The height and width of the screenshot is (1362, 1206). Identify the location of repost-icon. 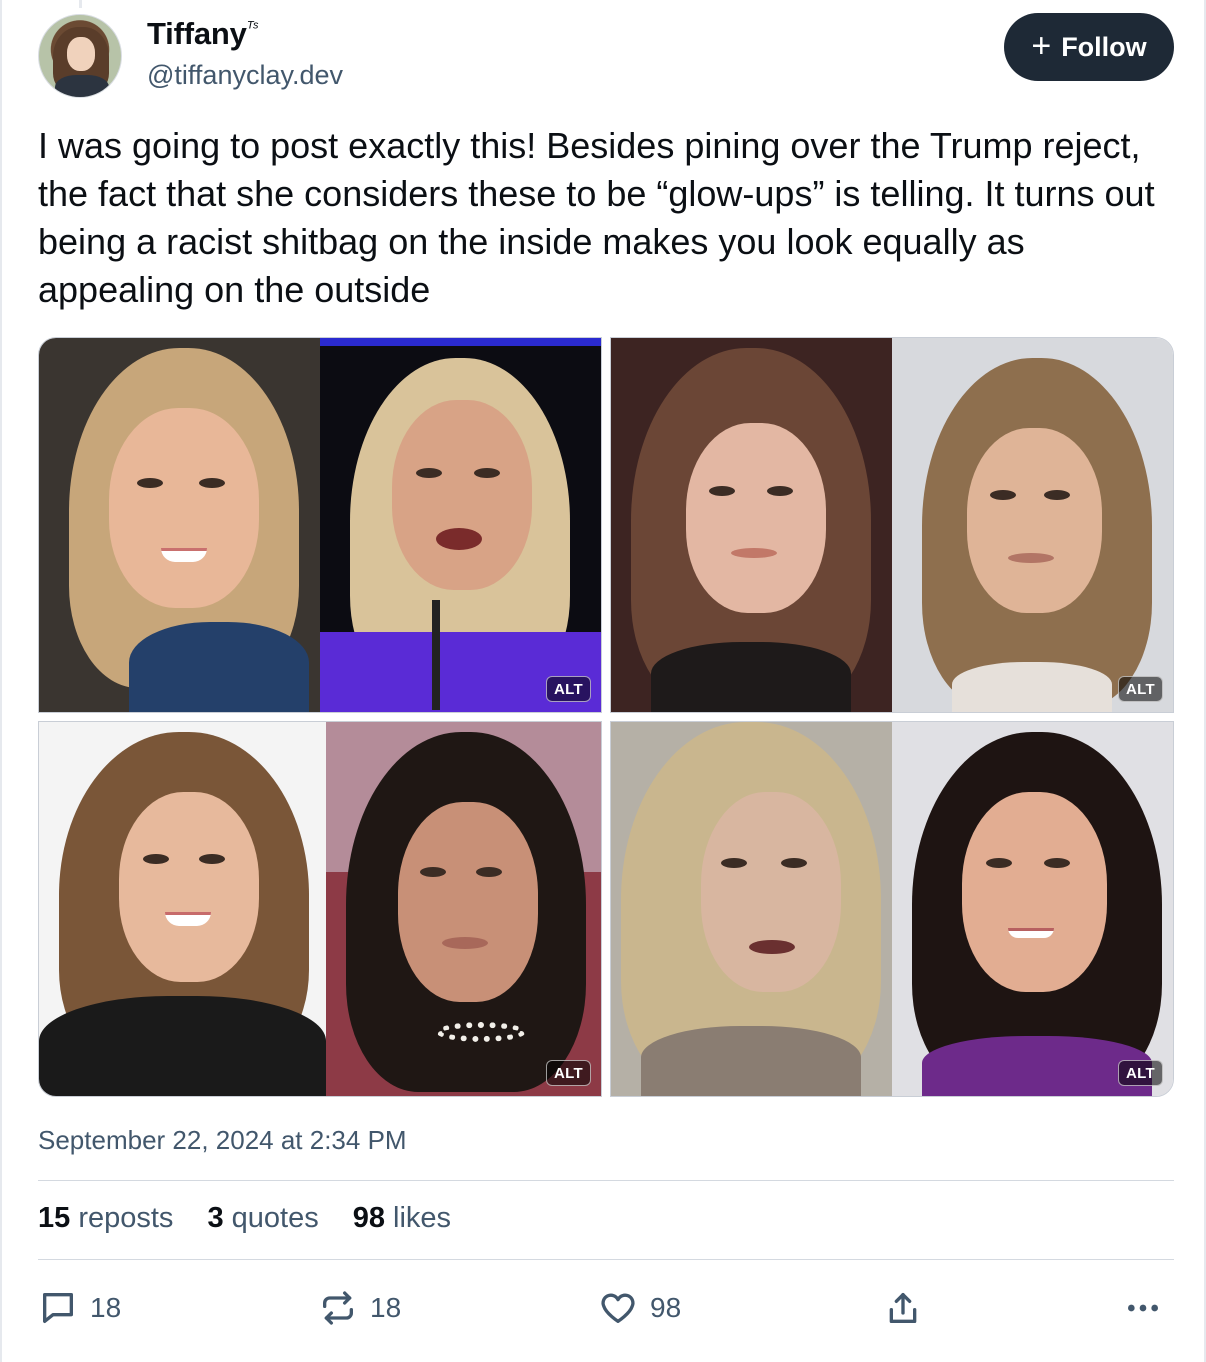
(338, 1308).